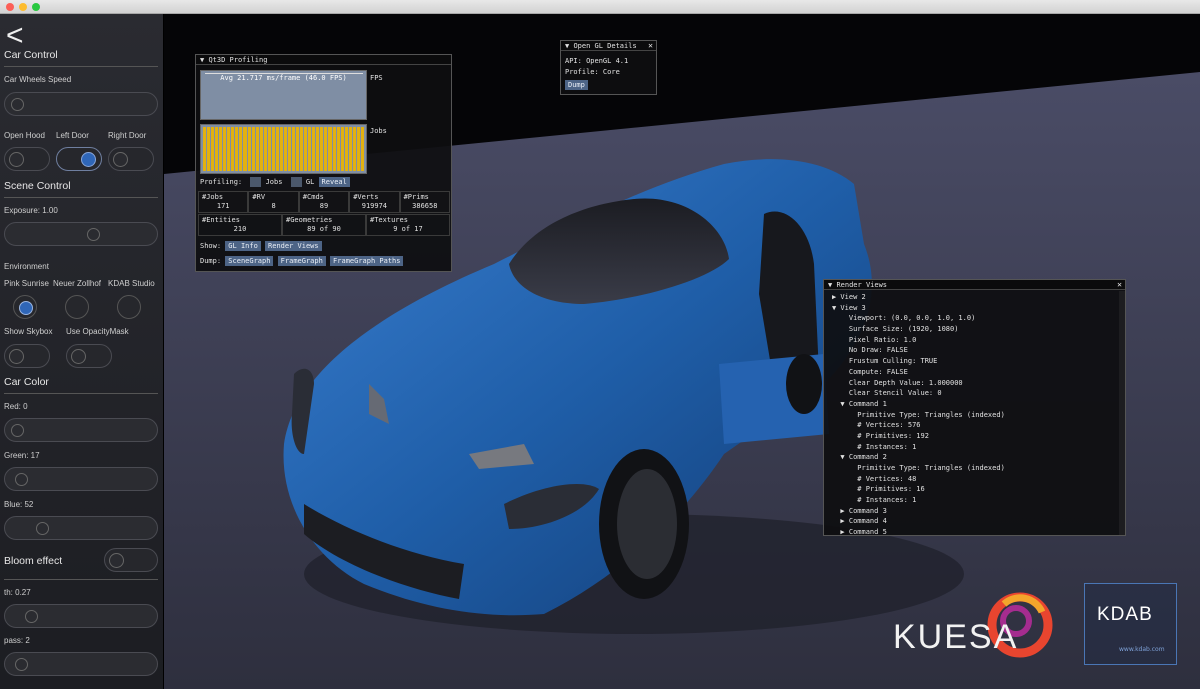  Describe the element at coordinates (97, 331) in the screenshot. I see `opacity-mask-label: Use OpacityMask` at that location.